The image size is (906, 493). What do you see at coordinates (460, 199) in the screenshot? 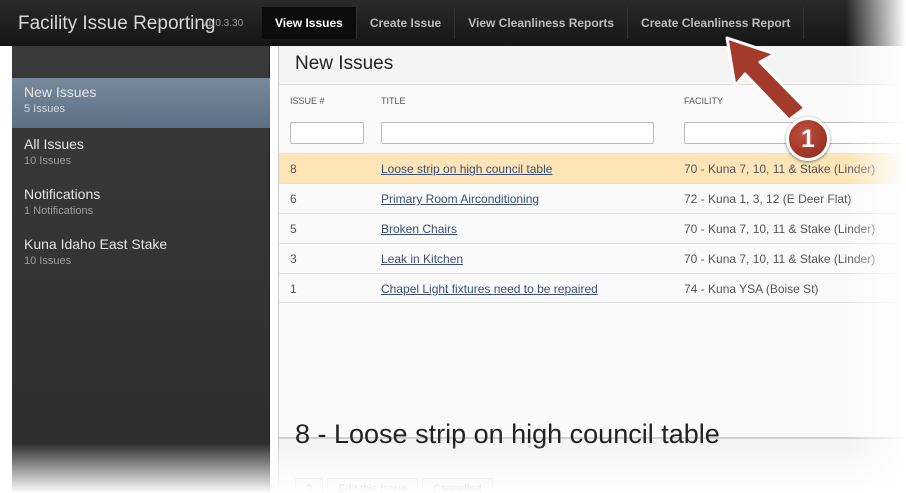
I see `issue-title-link: Primary Room Airconditioning` at bounding box center [460, 199].